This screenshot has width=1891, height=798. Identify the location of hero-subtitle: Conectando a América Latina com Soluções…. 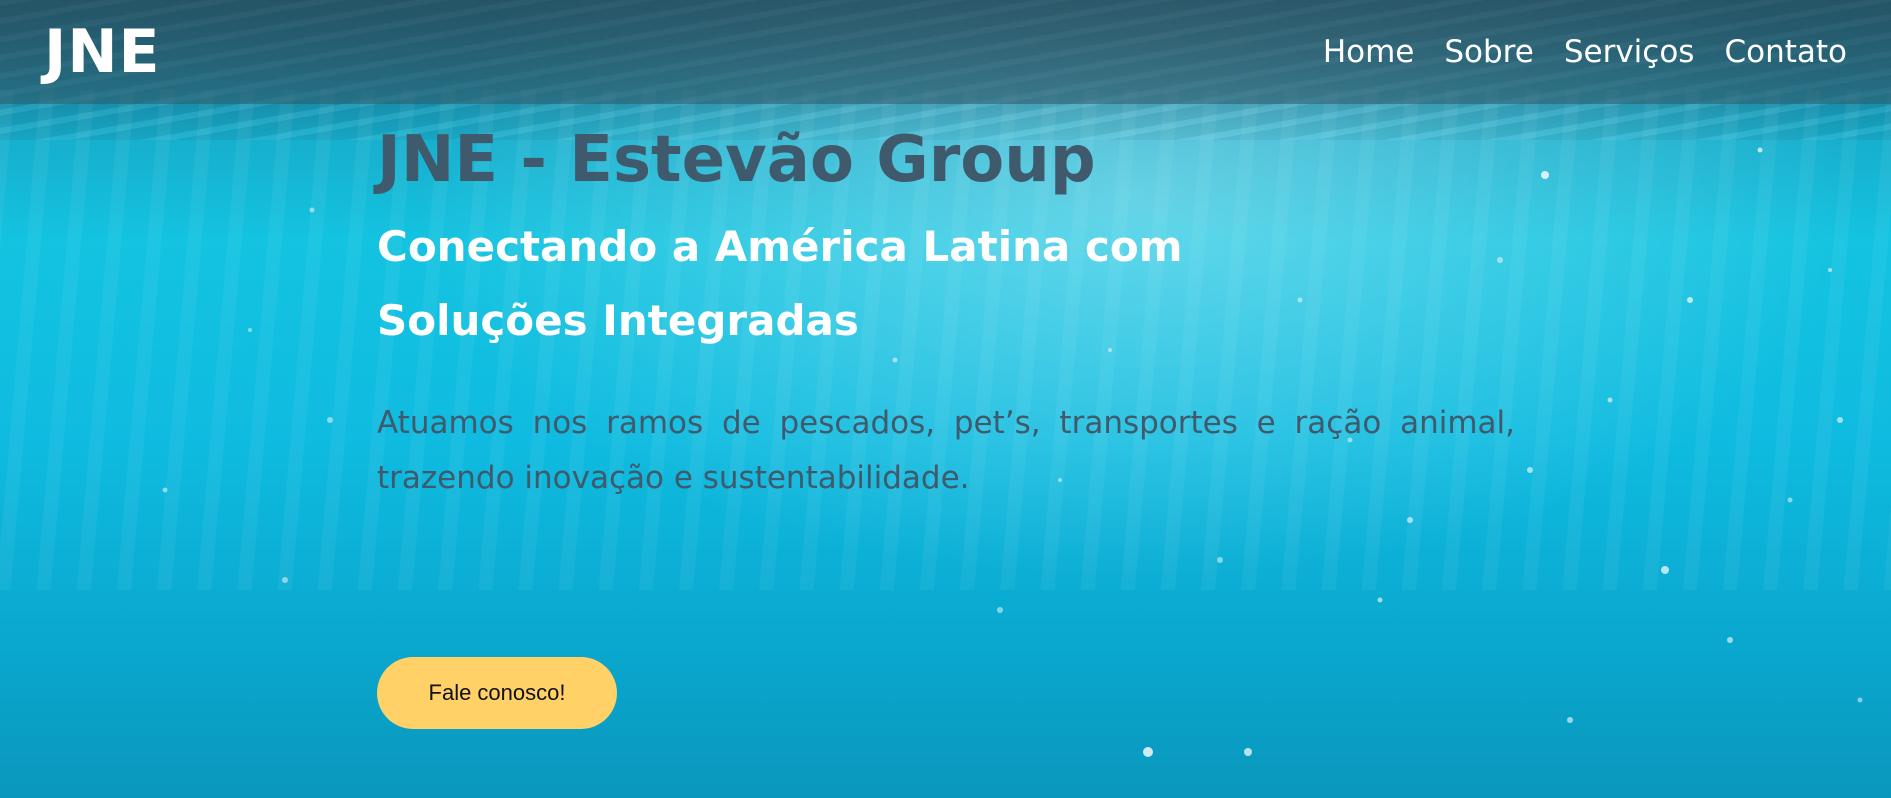
(780, 283).